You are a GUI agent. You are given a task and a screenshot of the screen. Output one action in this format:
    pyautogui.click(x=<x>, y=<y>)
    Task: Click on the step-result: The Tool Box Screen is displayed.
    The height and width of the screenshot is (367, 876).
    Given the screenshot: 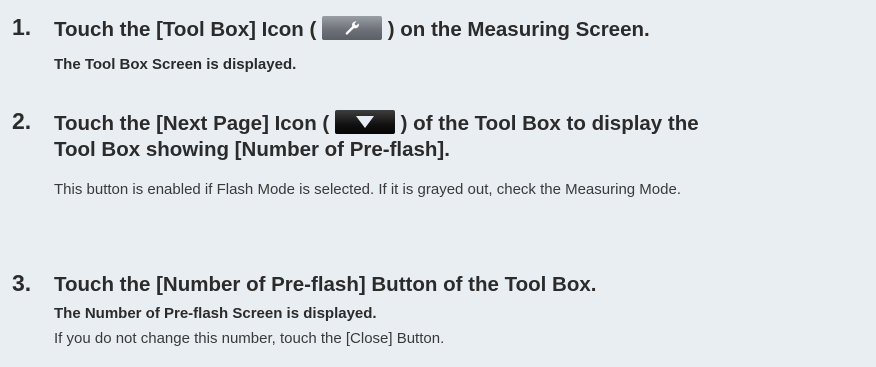 What is the action you would take?
    pyautogui.click(x=175, y=64)
    